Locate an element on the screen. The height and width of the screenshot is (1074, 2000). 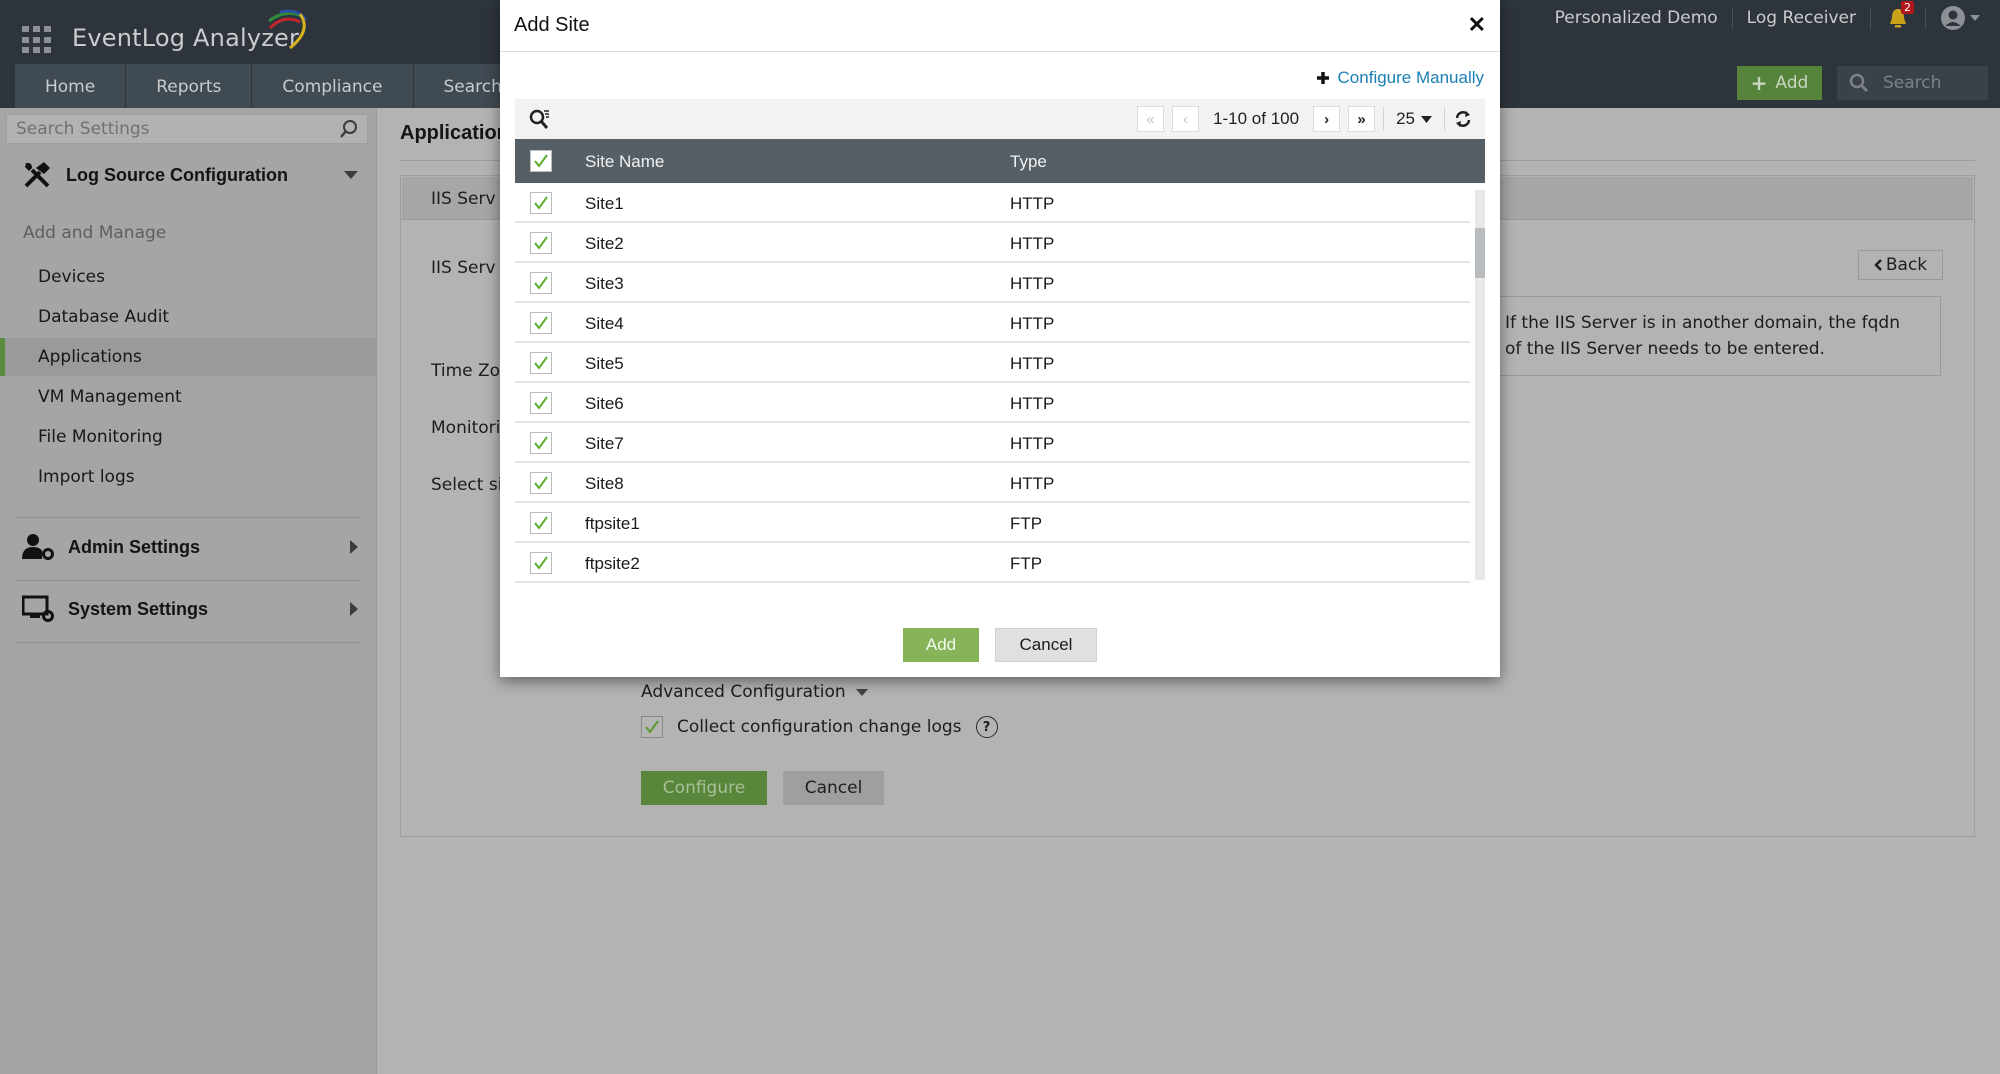
monitor-gear-icon is located at coordinates (38, 608).